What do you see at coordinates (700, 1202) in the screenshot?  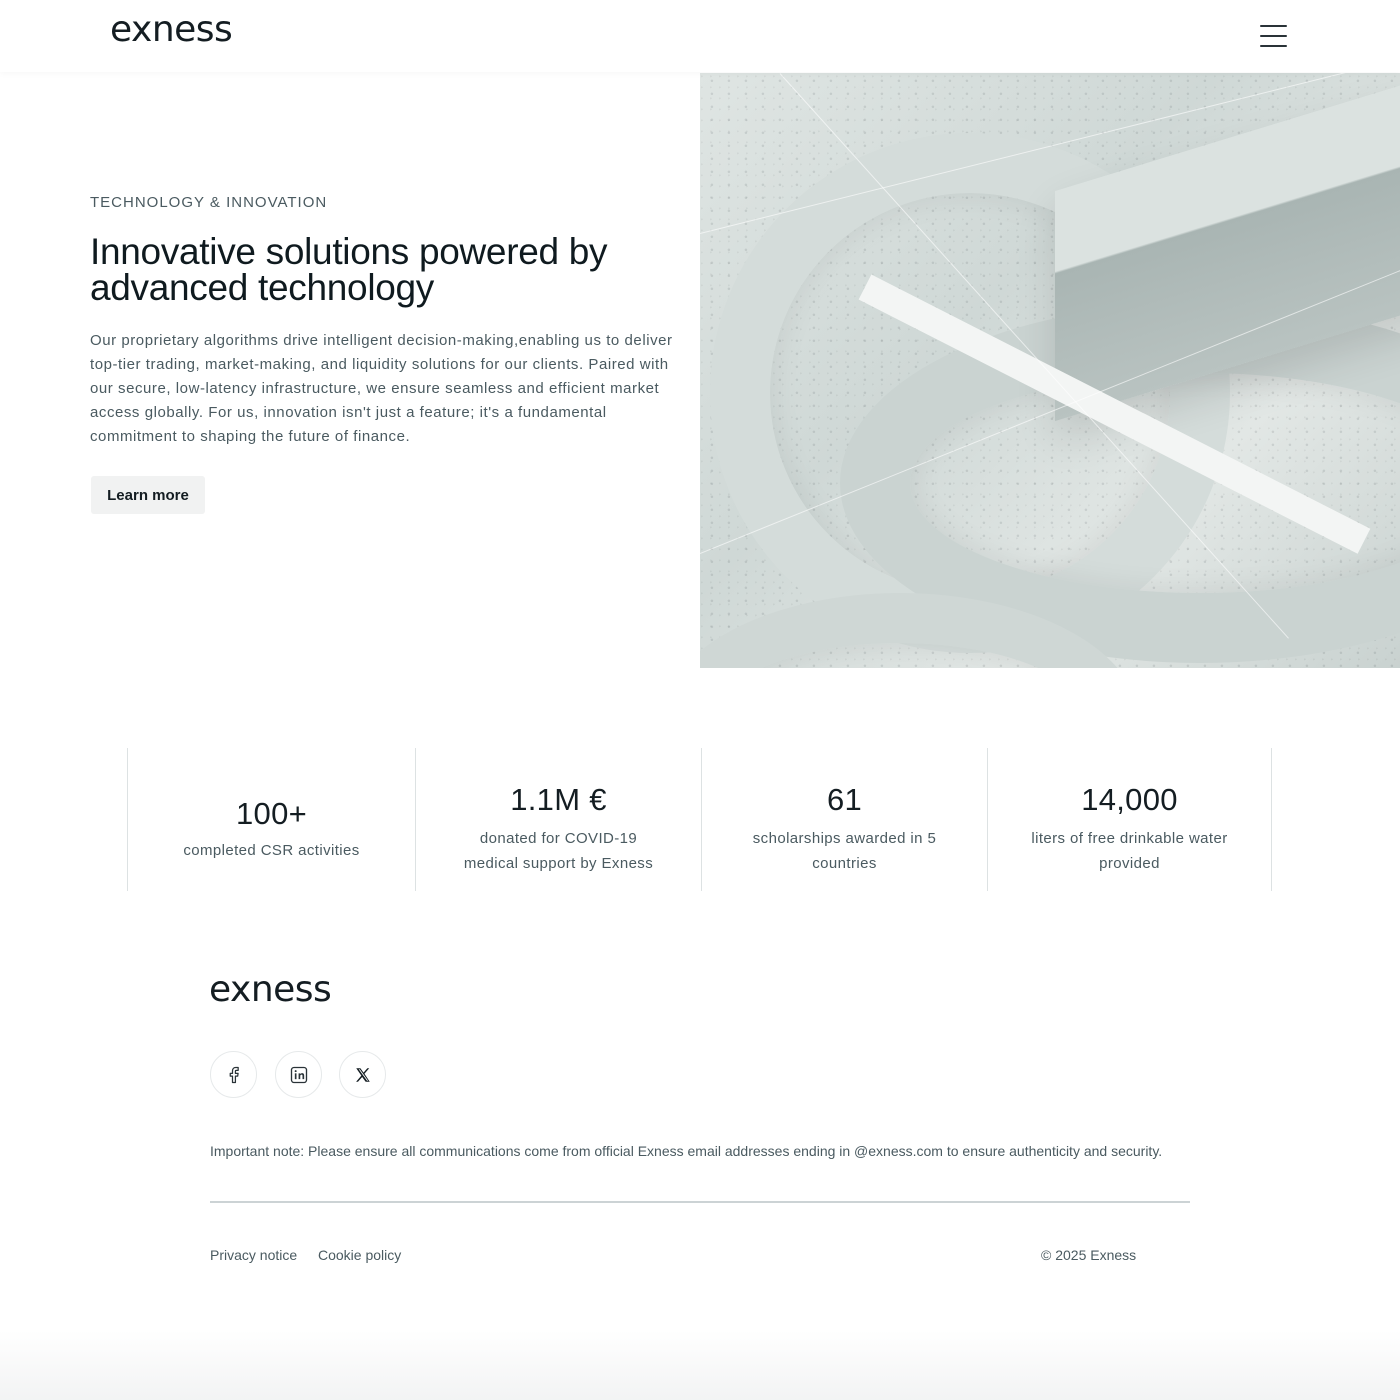 I see `footer-divider` at bounding box center [700, 1202].